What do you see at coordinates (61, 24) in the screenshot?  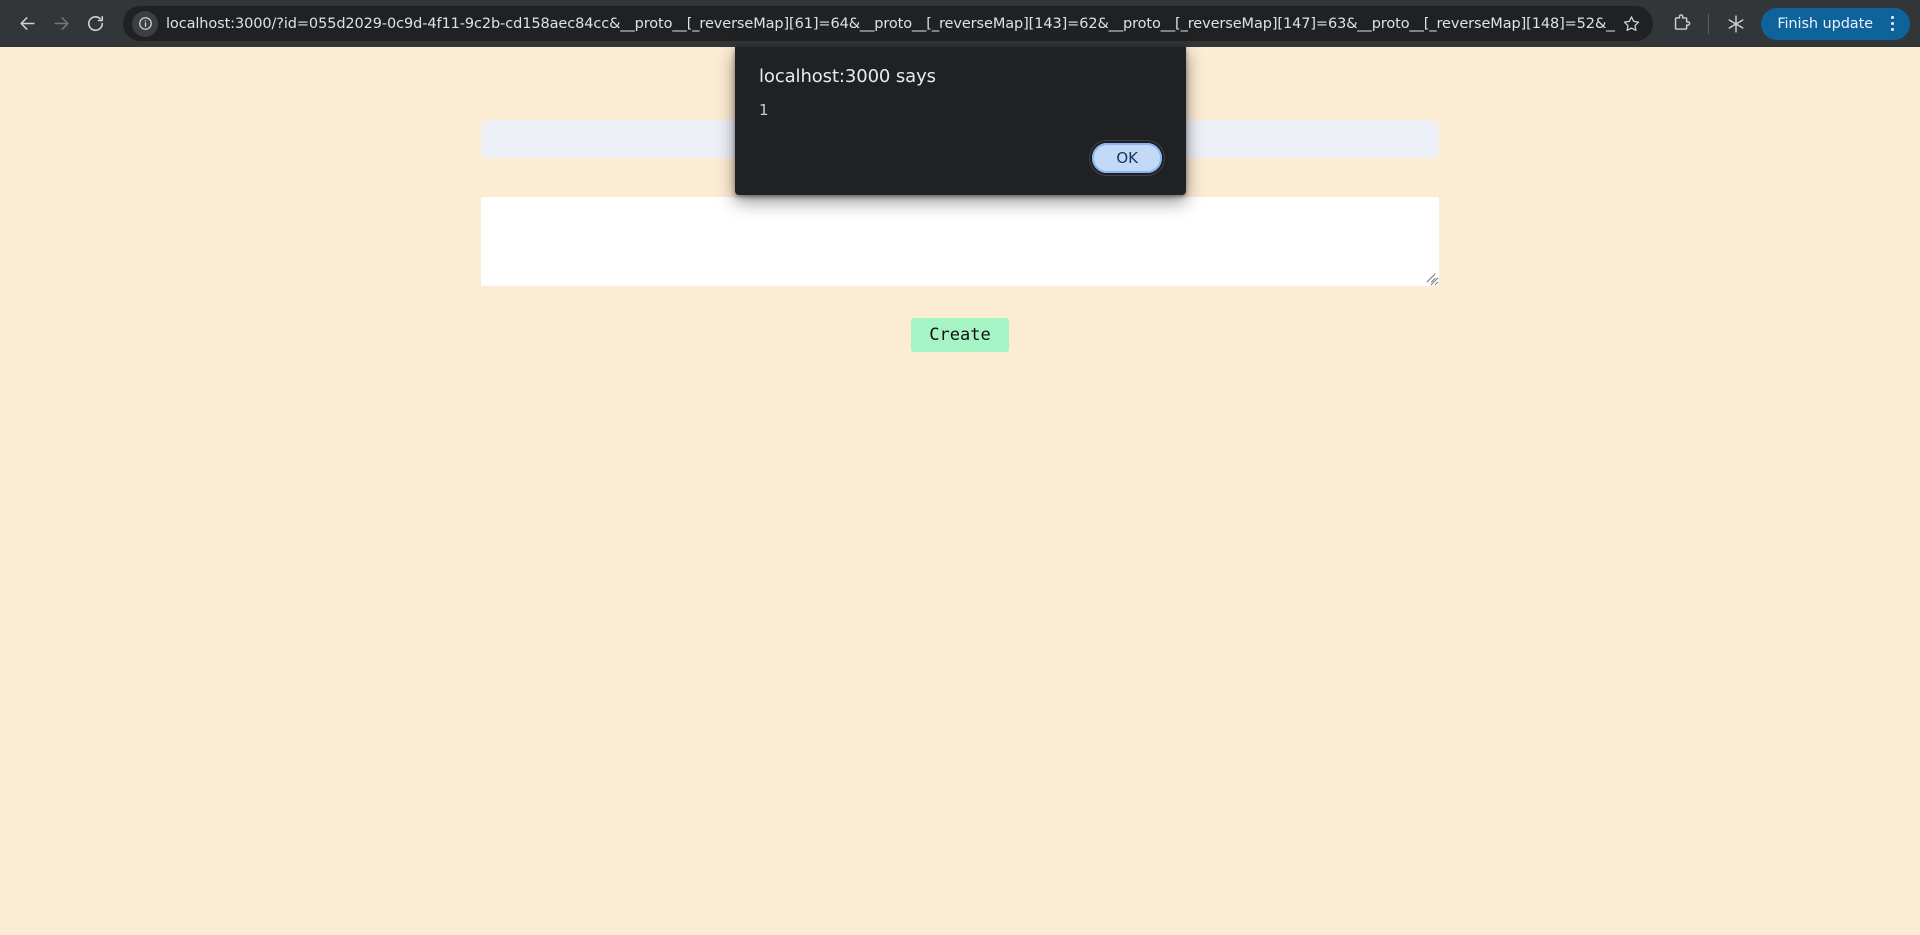 I see `forward-icon` at bounding box center [61, 24].